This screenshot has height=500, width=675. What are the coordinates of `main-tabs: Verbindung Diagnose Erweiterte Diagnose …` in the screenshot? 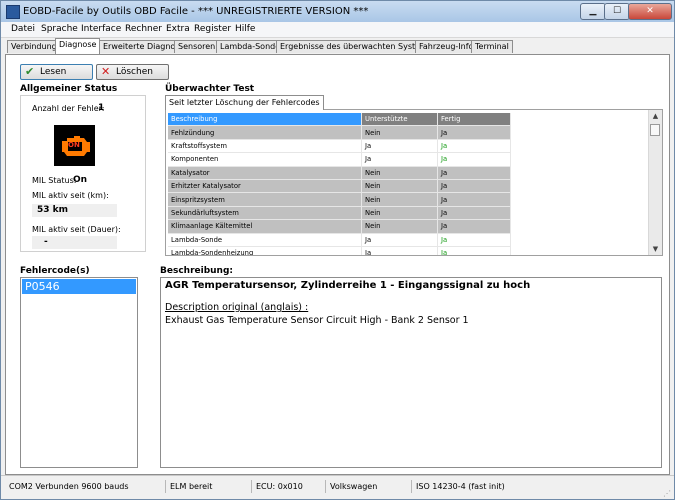 It's located at (337, 46).